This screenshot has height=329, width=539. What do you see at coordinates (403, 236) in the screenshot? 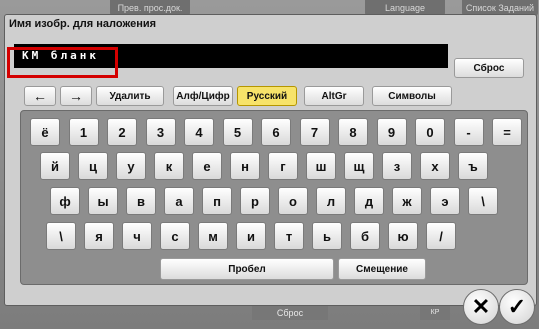
I see `key-row4-9: ю` at bounding box center [403, 236].